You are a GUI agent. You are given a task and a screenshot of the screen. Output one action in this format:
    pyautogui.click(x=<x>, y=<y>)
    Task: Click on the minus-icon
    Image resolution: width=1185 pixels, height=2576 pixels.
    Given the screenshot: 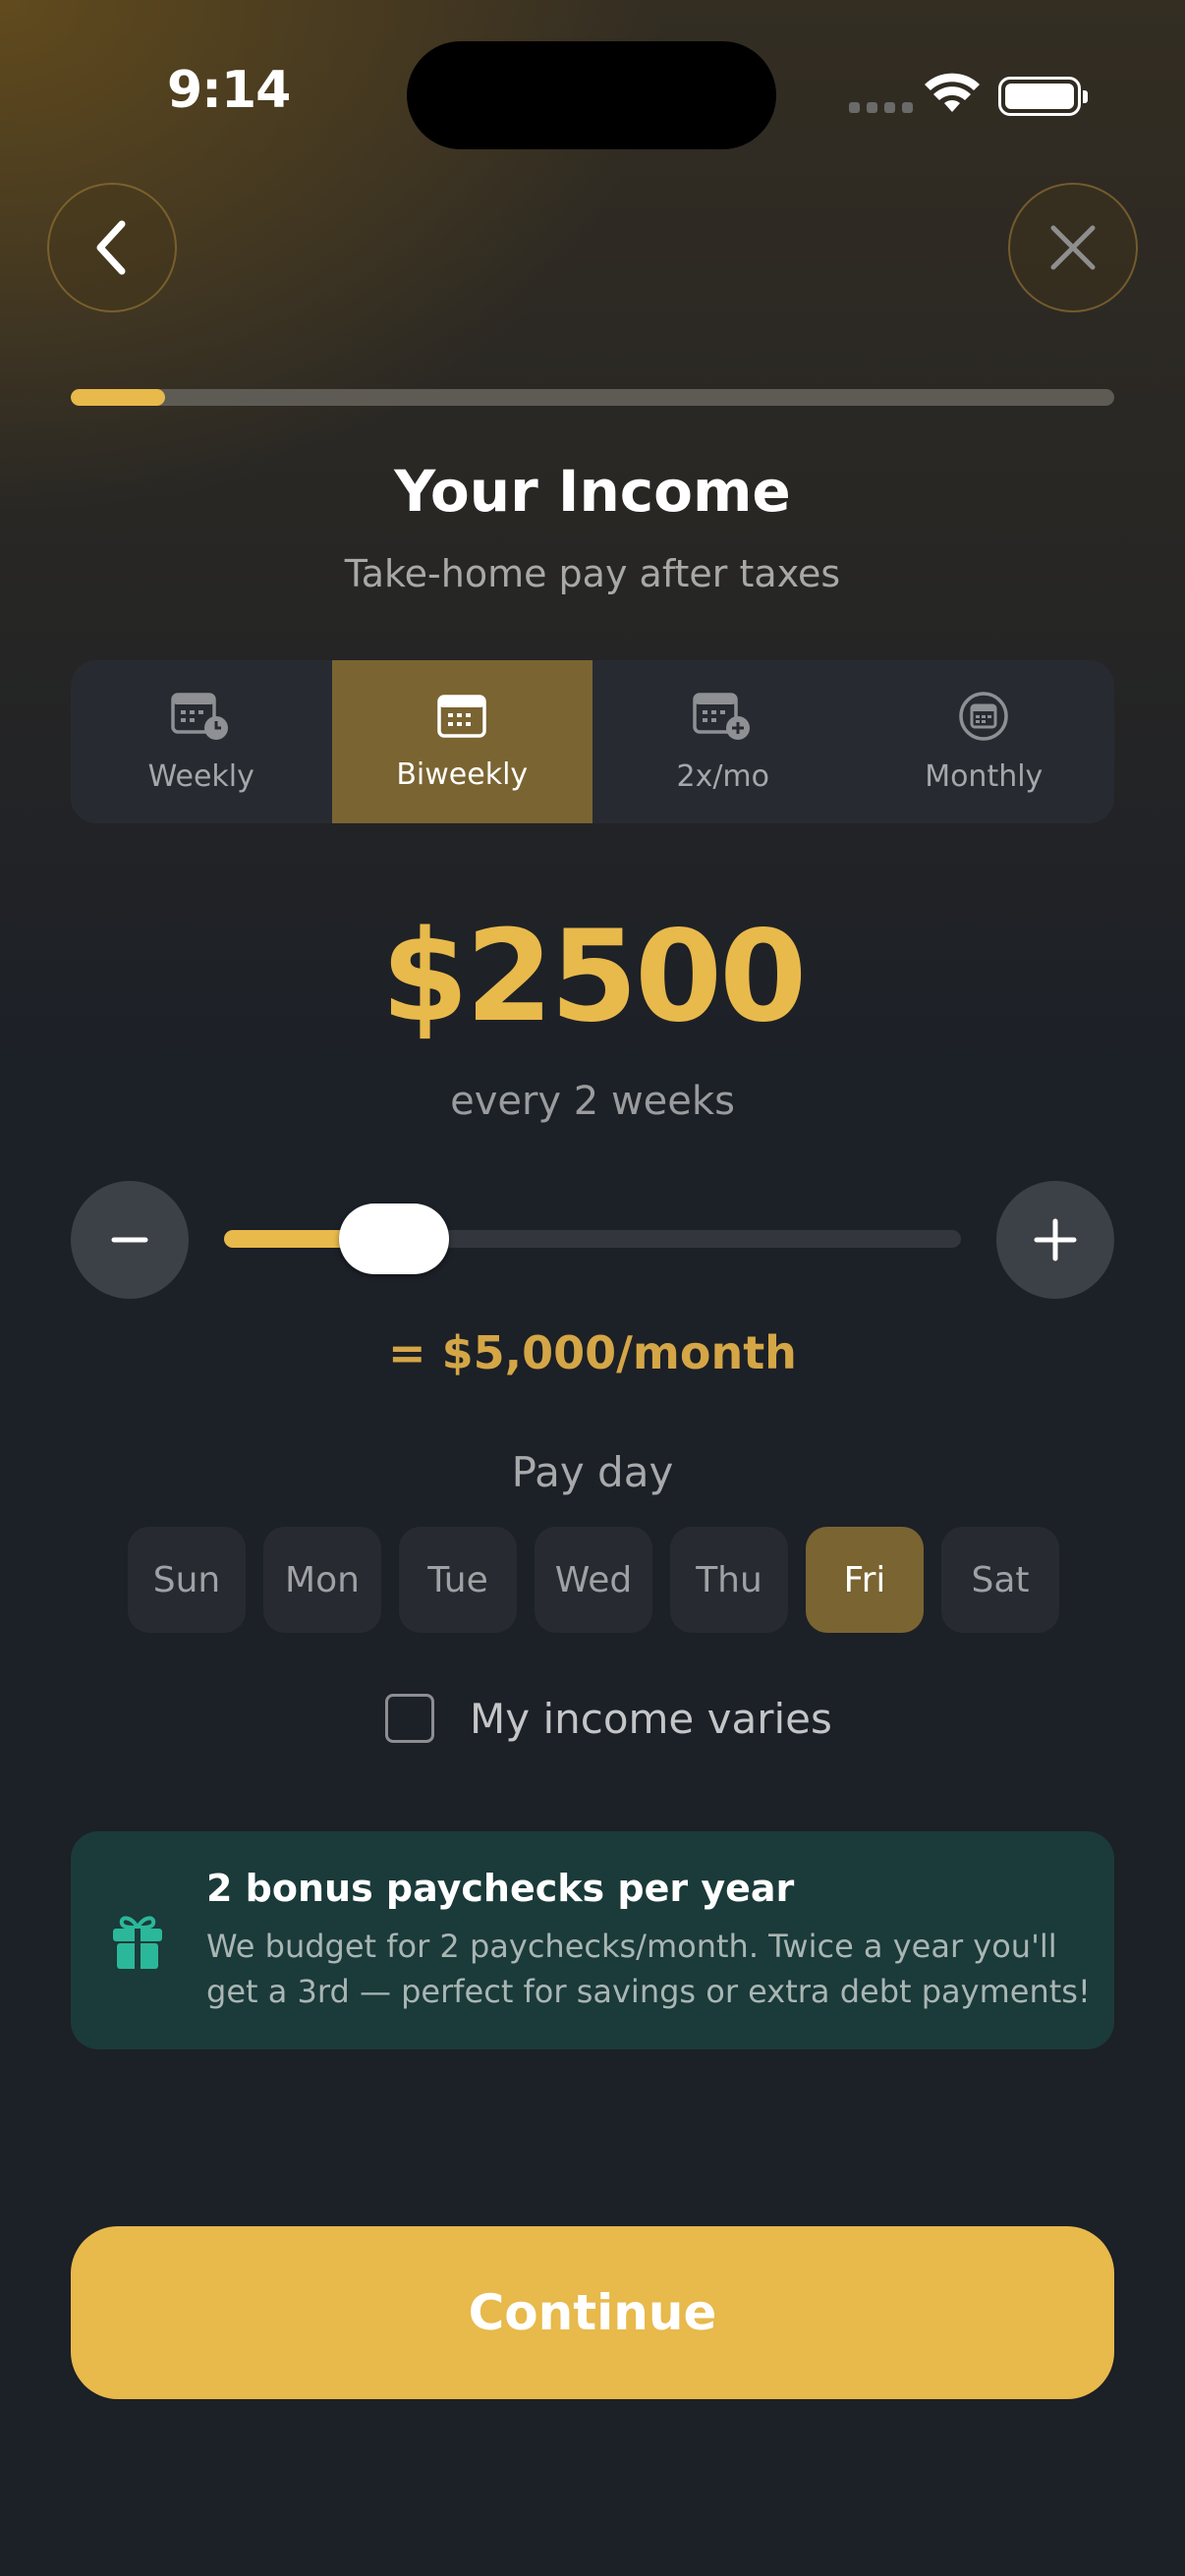 What is the action you would take?
    pyautogui.click(x=130, y=1240)
    